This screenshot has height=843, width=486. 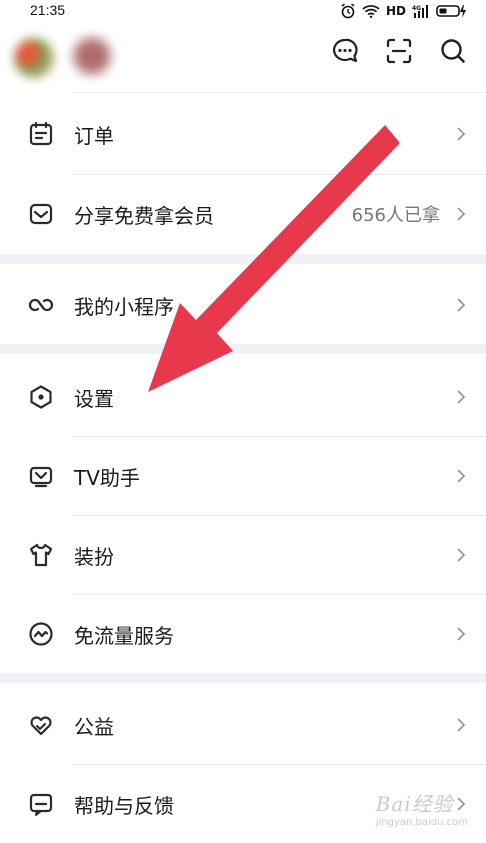 I want to click on divider, so click(x=279, y=92).